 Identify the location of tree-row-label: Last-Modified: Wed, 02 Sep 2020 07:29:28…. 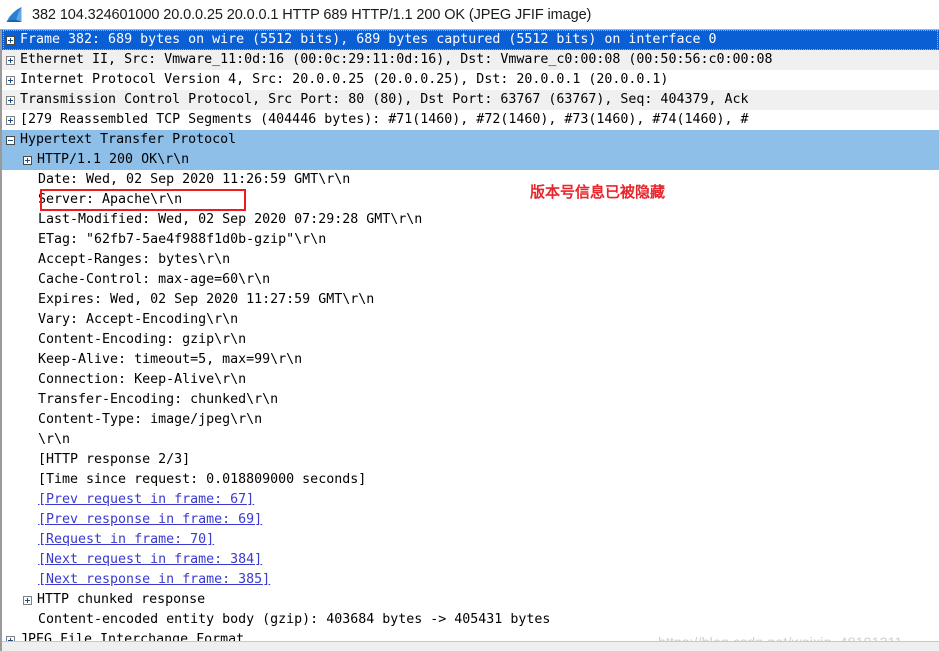
(230, 219).